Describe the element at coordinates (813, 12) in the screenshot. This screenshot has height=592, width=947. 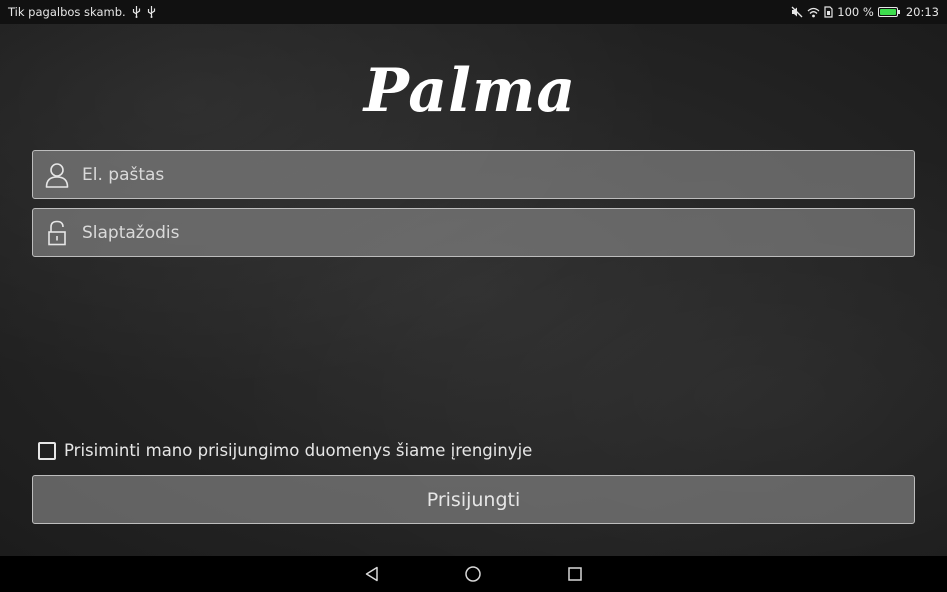
I see `wifi-icon` at that location.